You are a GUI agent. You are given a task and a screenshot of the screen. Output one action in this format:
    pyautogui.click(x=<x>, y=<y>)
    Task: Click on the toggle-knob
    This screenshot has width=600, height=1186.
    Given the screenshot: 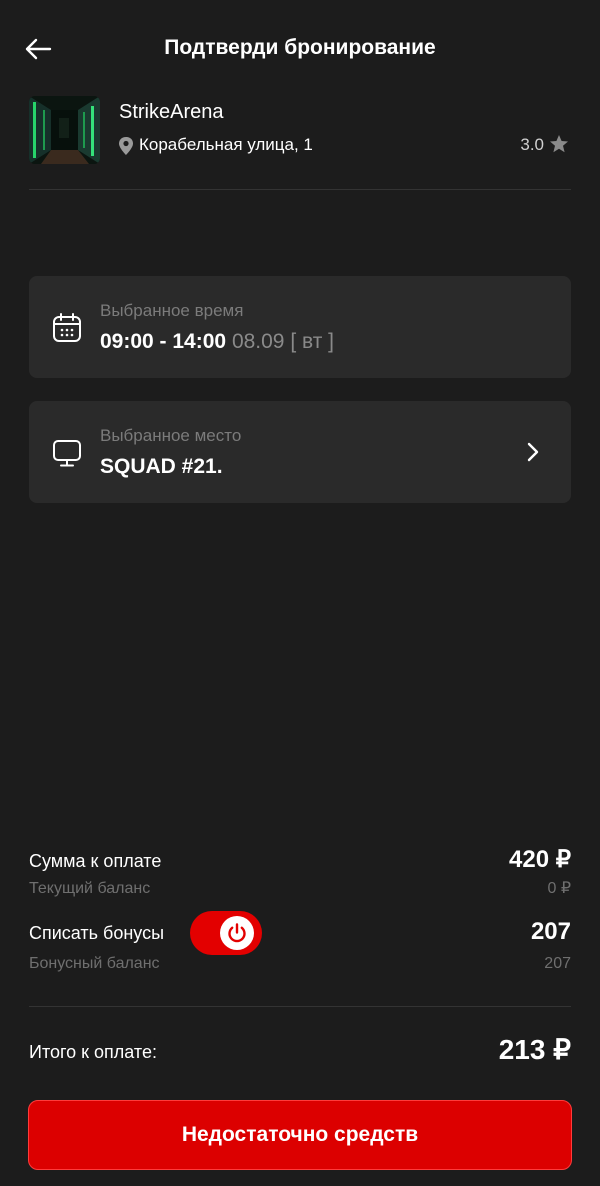 What is the action you would take?
    pyautogui.click(x=237, y=933)
    